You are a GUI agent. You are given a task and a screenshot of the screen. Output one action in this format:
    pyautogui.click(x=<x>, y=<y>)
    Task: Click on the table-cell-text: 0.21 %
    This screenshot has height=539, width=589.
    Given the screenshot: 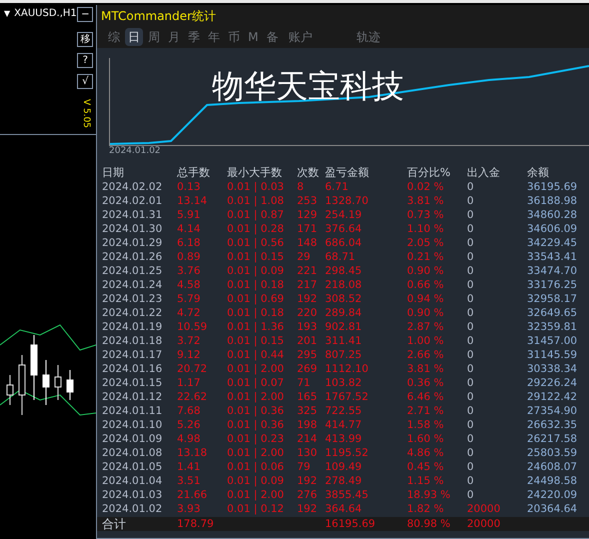 What is the action you would take?
    pyautogui.click(x=426, y=257)
    